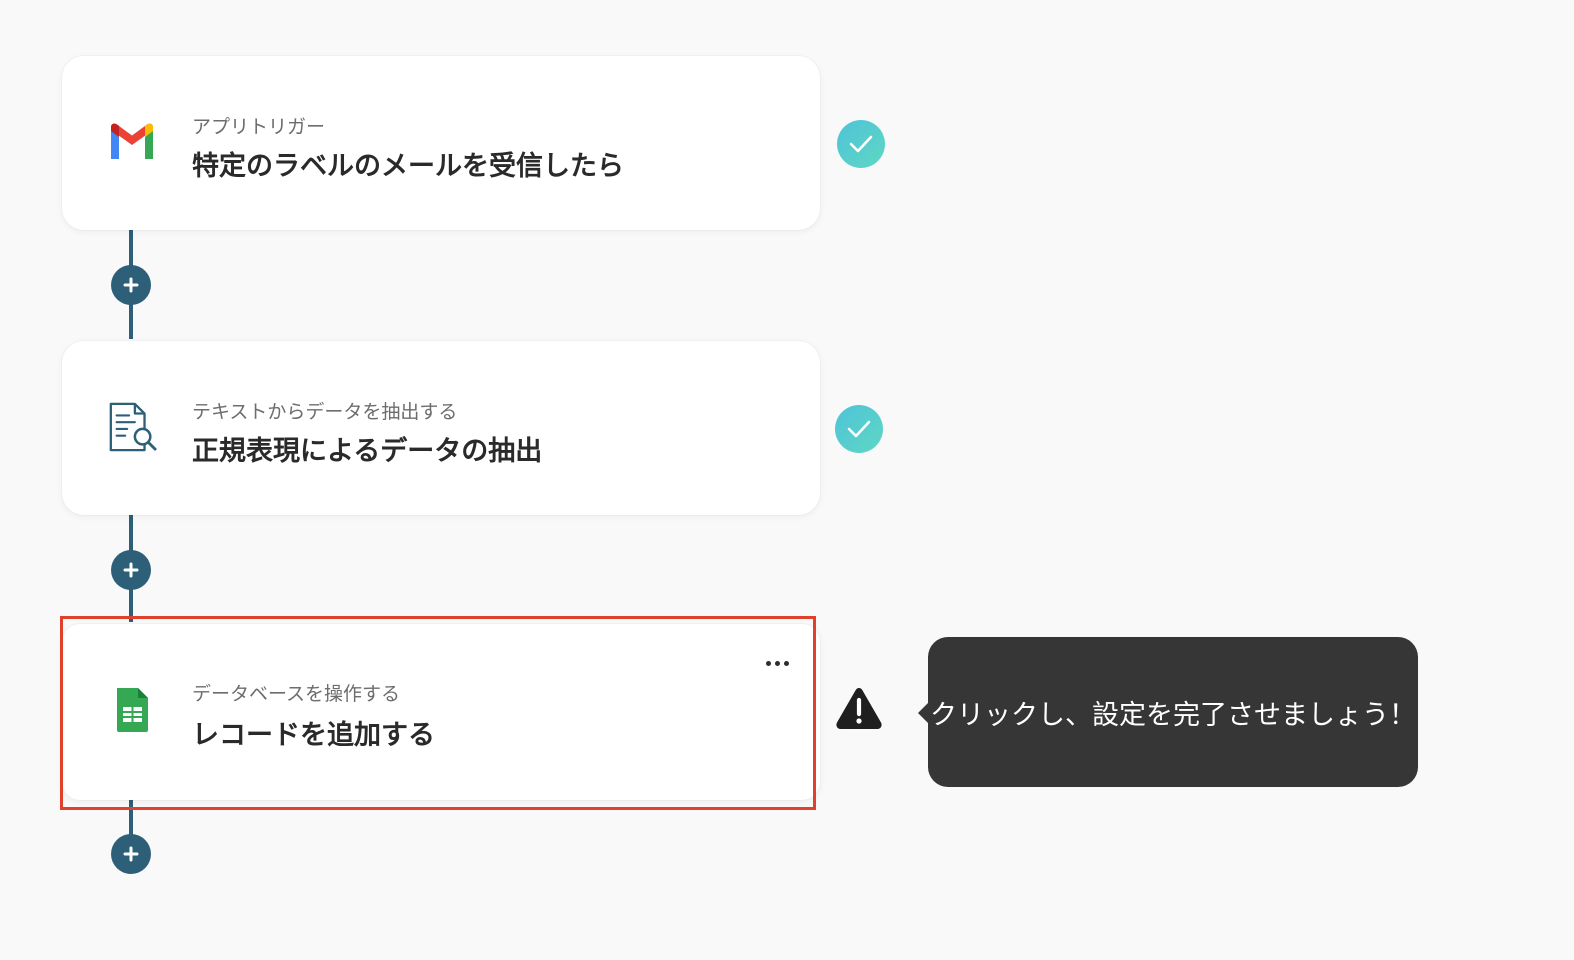 Image resolution: width=1574 pixels, height=960 pixels. What do you see at coordinates (296, 694) in the screenshot?
I see `step-subtitle: データベースを操作する` at bounding box center [296, 694].